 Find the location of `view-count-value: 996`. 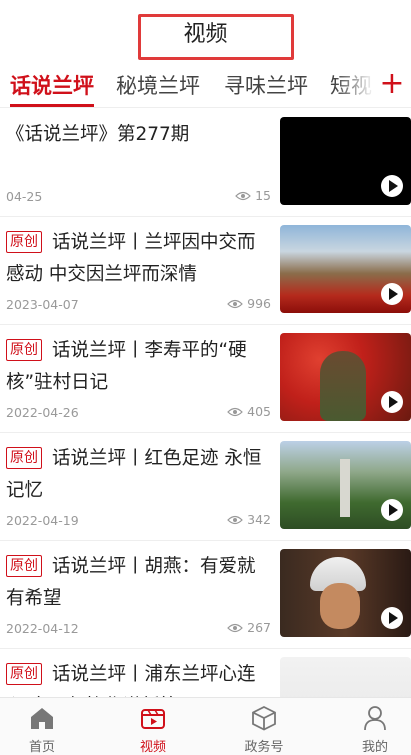

view-count-value: 996 is located at coordinates (259, 303).